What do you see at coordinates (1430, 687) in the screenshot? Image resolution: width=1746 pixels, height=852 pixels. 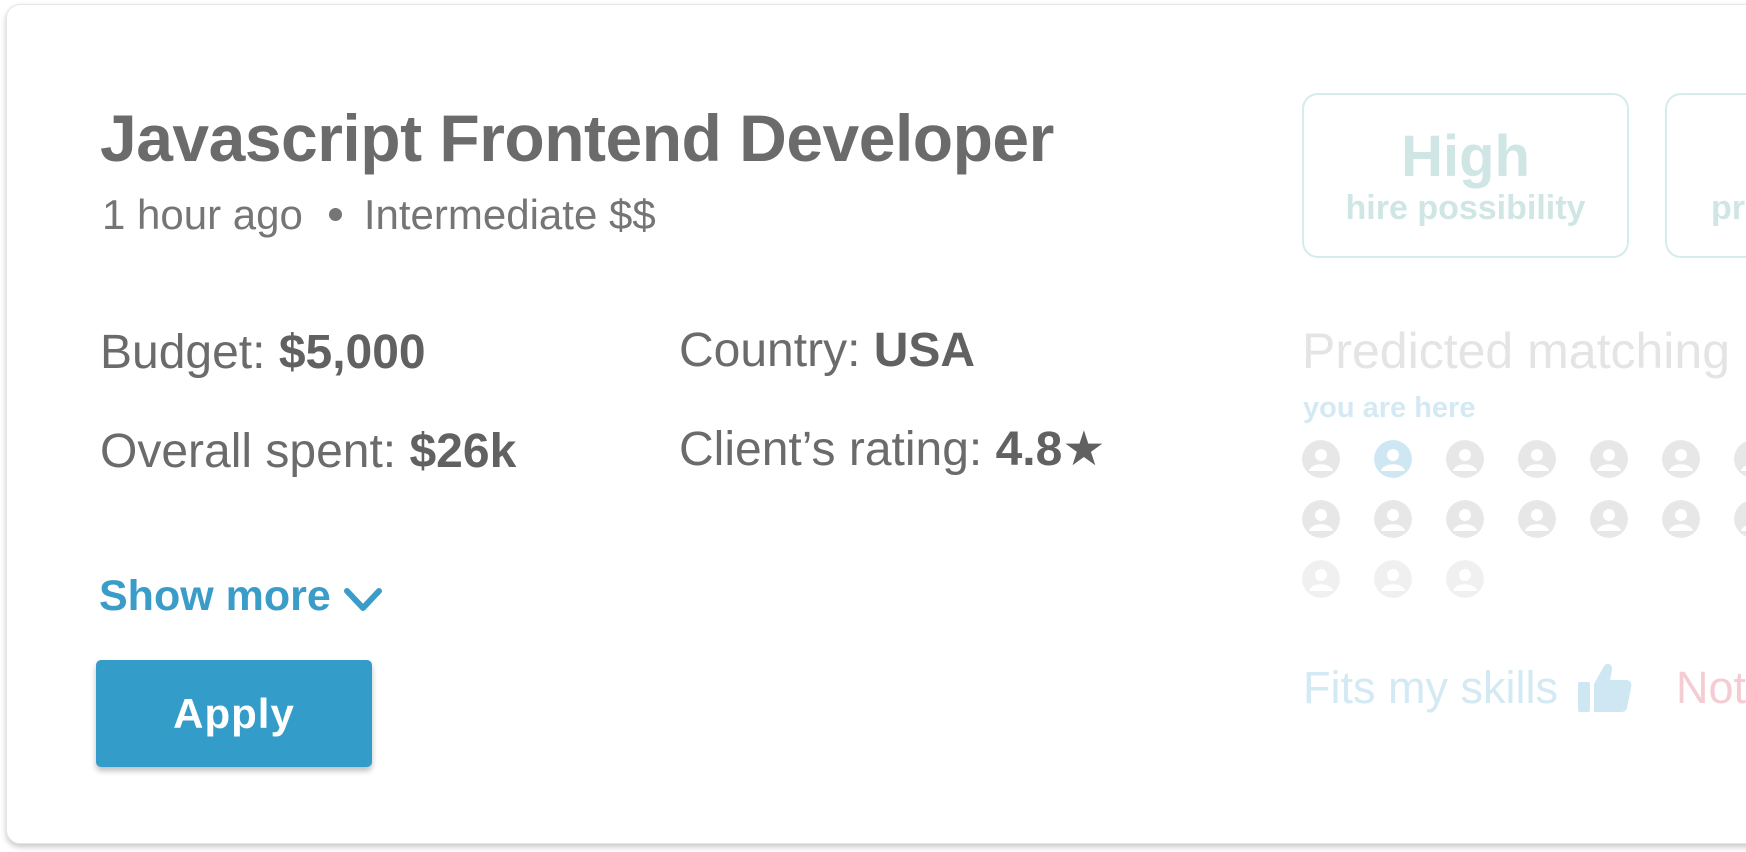 I see `fits-my-skills-label: Fits my skills` at bounding box center [1430, 687].